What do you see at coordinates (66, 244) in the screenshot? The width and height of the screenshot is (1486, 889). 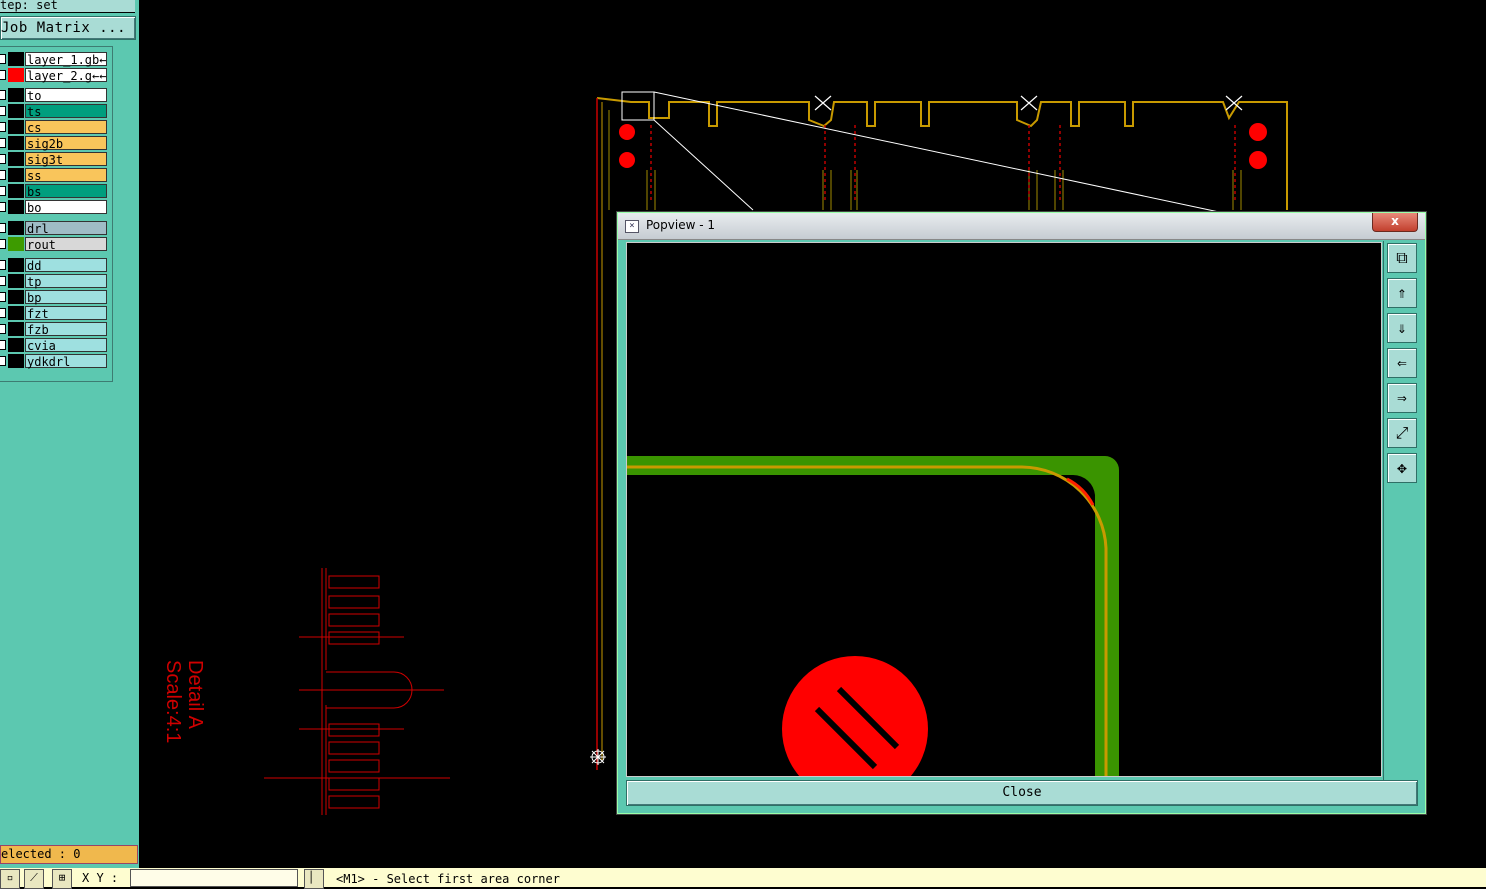 I see `layer-name: rout` at bounding box center [66, 244].